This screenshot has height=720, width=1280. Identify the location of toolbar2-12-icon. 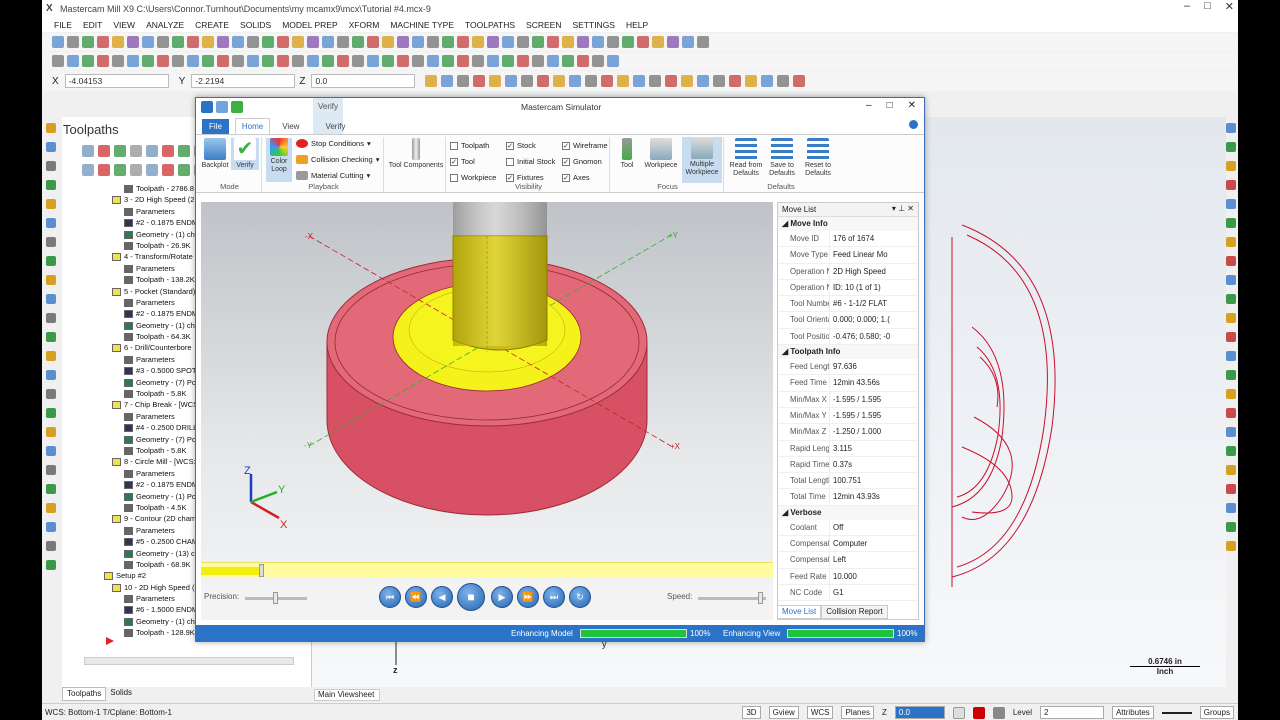
(223, 61).